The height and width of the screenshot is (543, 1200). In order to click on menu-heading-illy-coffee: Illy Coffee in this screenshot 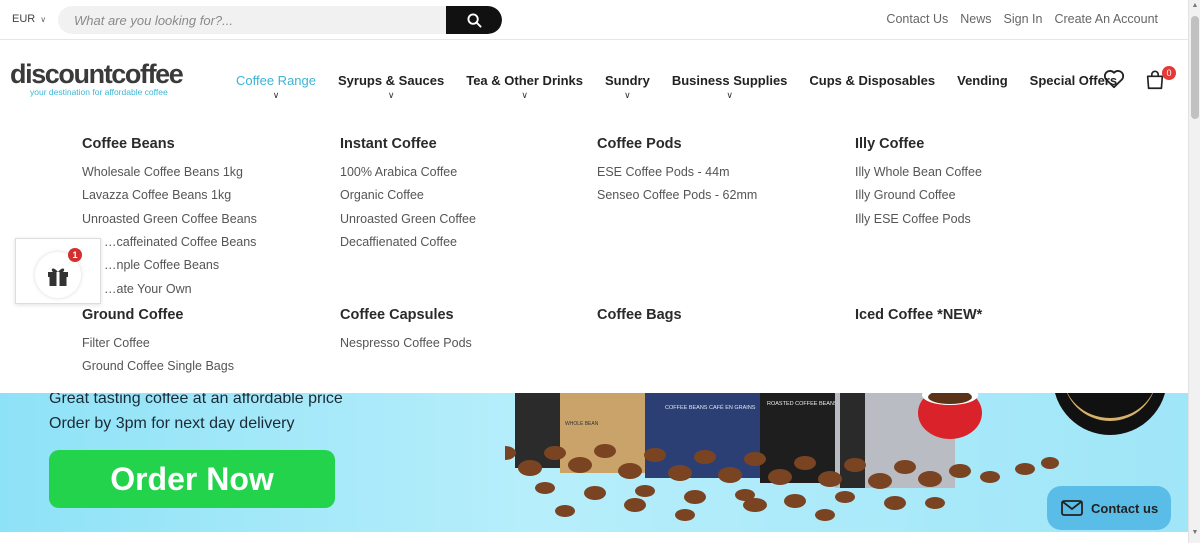, I will do `click(889, 144)`.